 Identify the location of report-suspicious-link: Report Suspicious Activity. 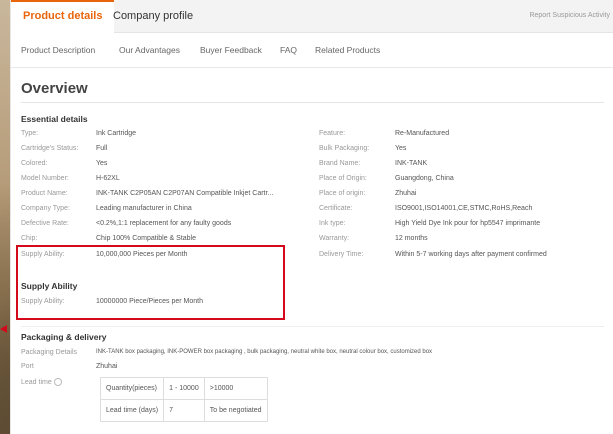
(569, 16).